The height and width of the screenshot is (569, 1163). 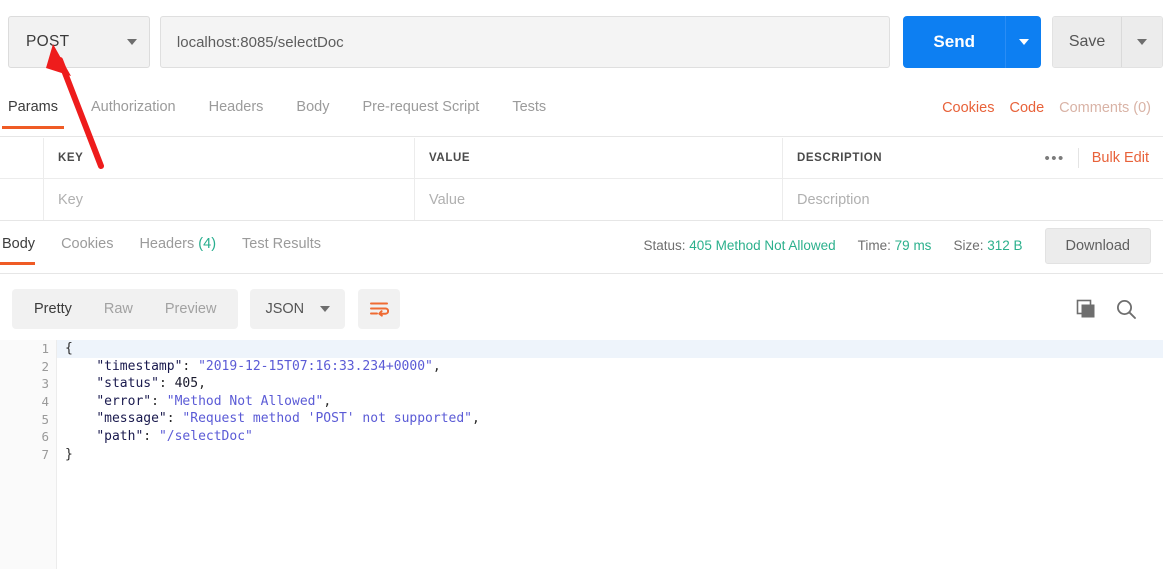 What do you see at coordinates (229, 199) in the screenshot?
I see `params-key-input: Key` at bounding box center [229, 199].